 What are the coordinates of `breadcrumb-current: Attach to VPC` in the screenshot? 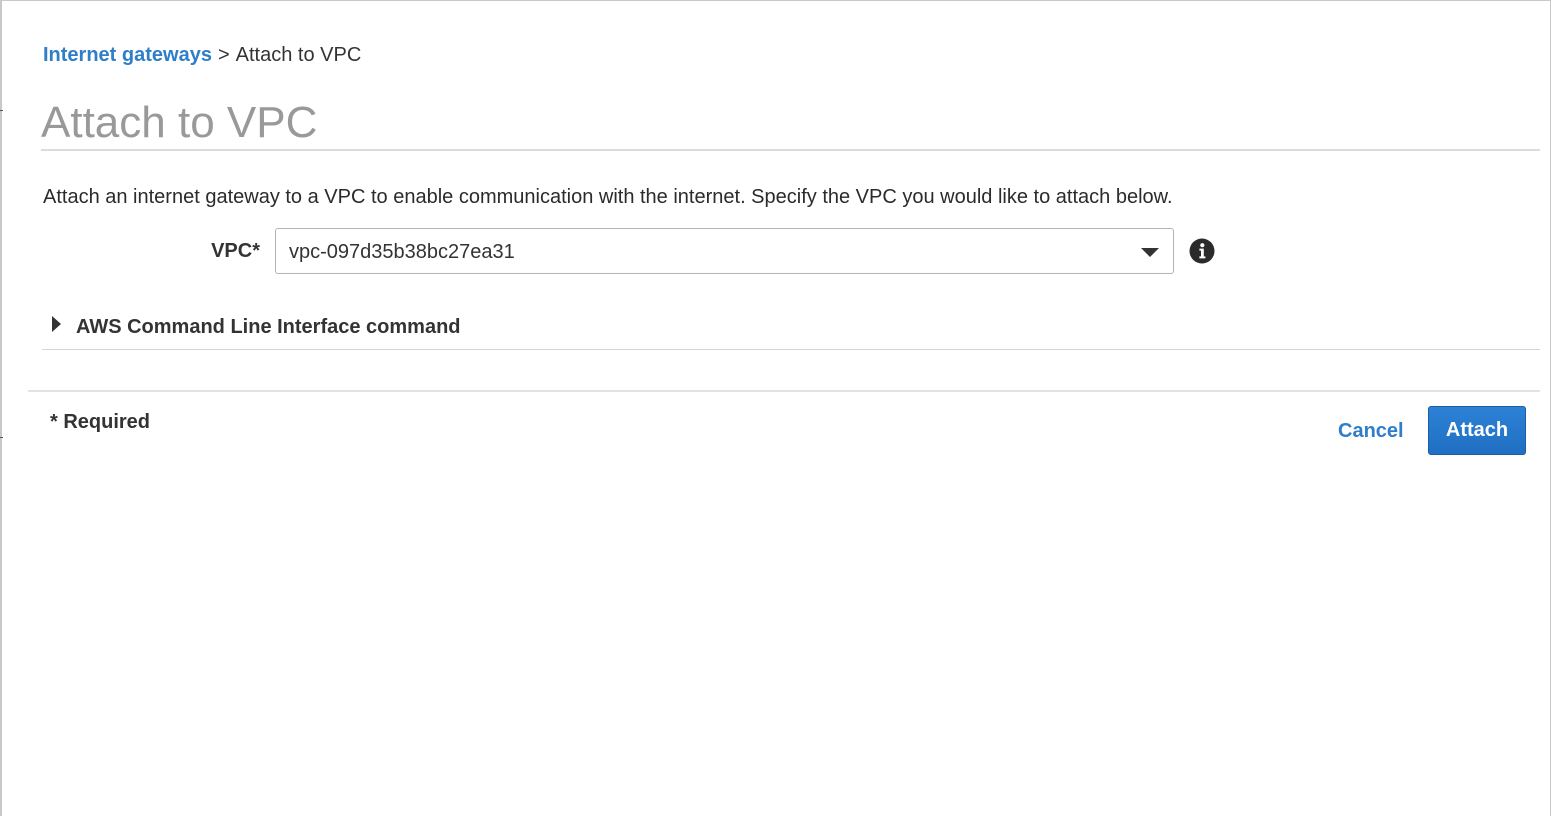 It's located at (298, 55).